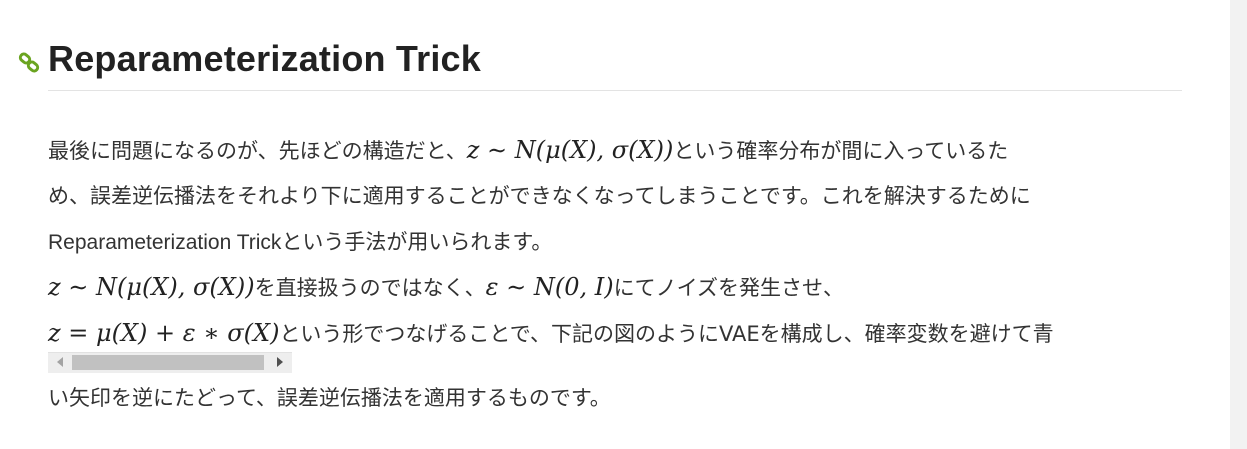  What do you see at coordinates (165, 242) in the screenshot?
I see `line3-term: Reparameterization Trick` at bounding box center [165, 242].